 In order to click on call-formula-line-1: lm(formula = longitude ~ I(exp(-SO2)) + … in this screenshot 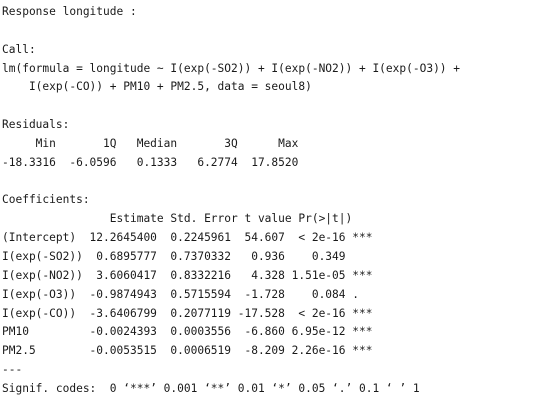, I will do `click(231, 68)`.